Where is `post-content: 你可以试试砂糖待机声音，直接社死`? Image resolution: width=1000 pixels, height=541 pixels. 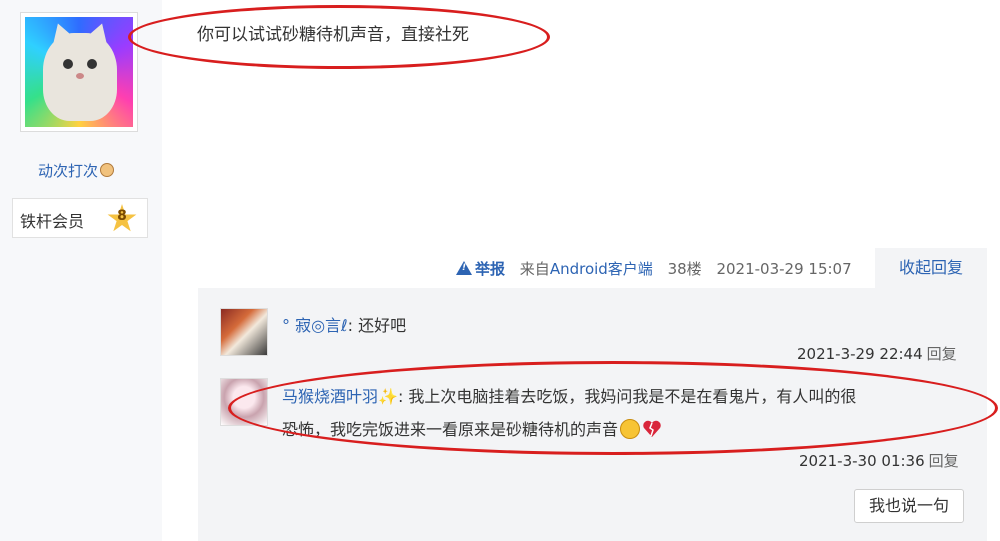
post-content: 你可以试试砂糖待机声音，直接社死 is located at coordinates (333, 35).